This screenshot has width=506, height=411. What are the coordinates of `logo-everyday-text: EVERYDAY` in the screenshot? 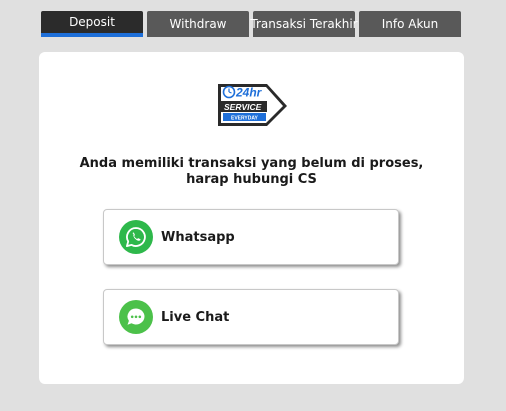 It's located at (245, 119).